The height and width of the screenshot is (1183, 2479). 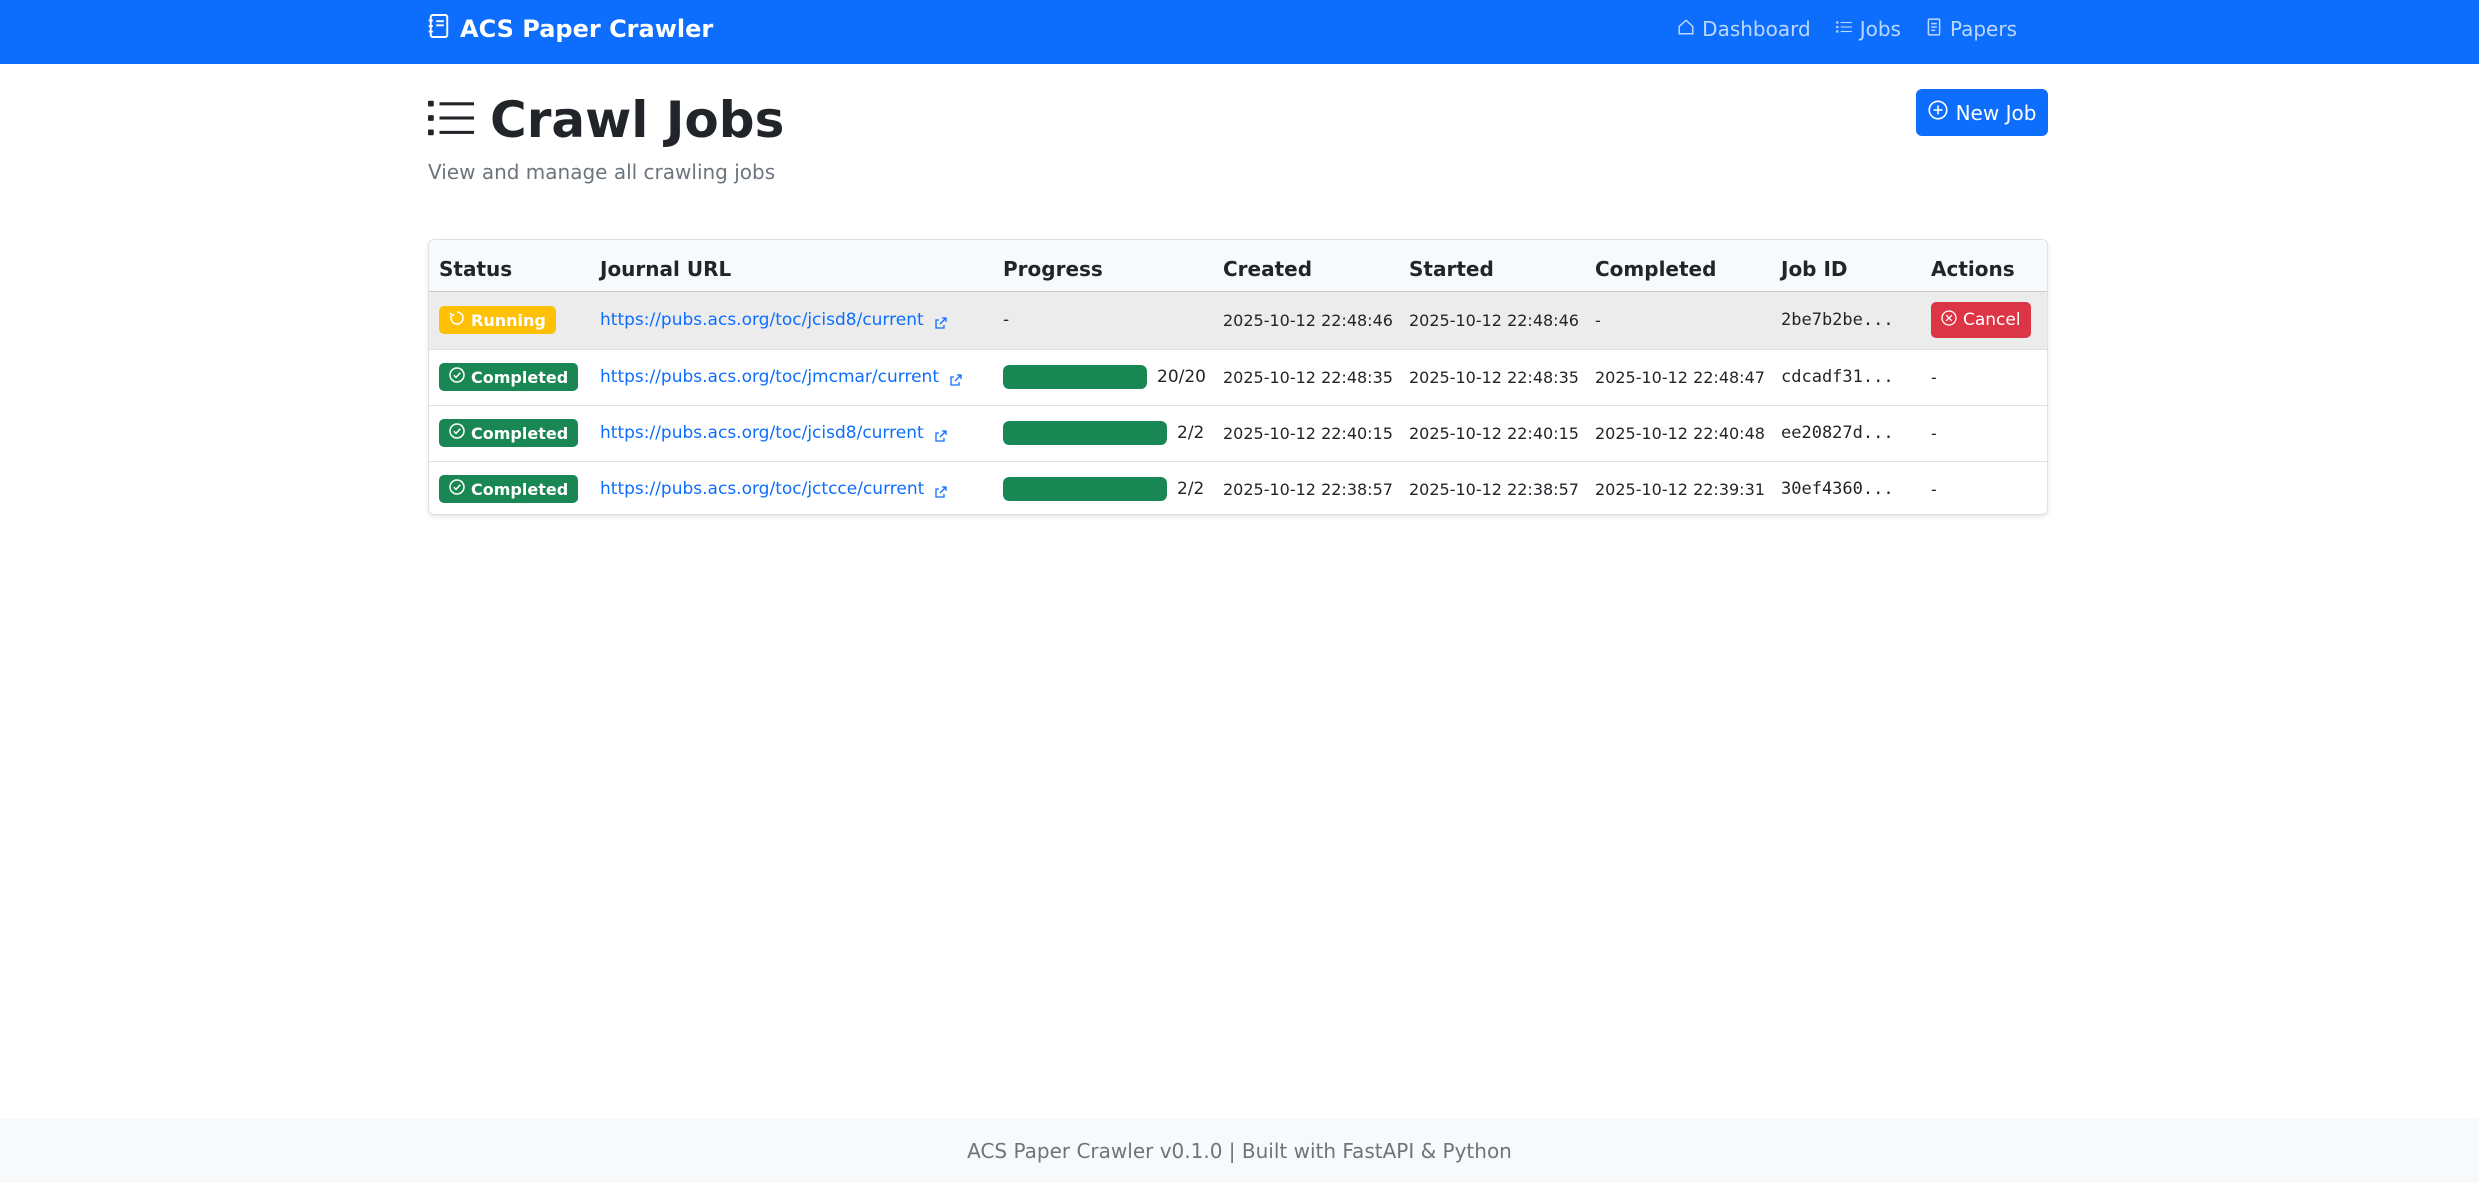 I want to click on page-title: Crawl Jobs, so click(x=637, y=120).